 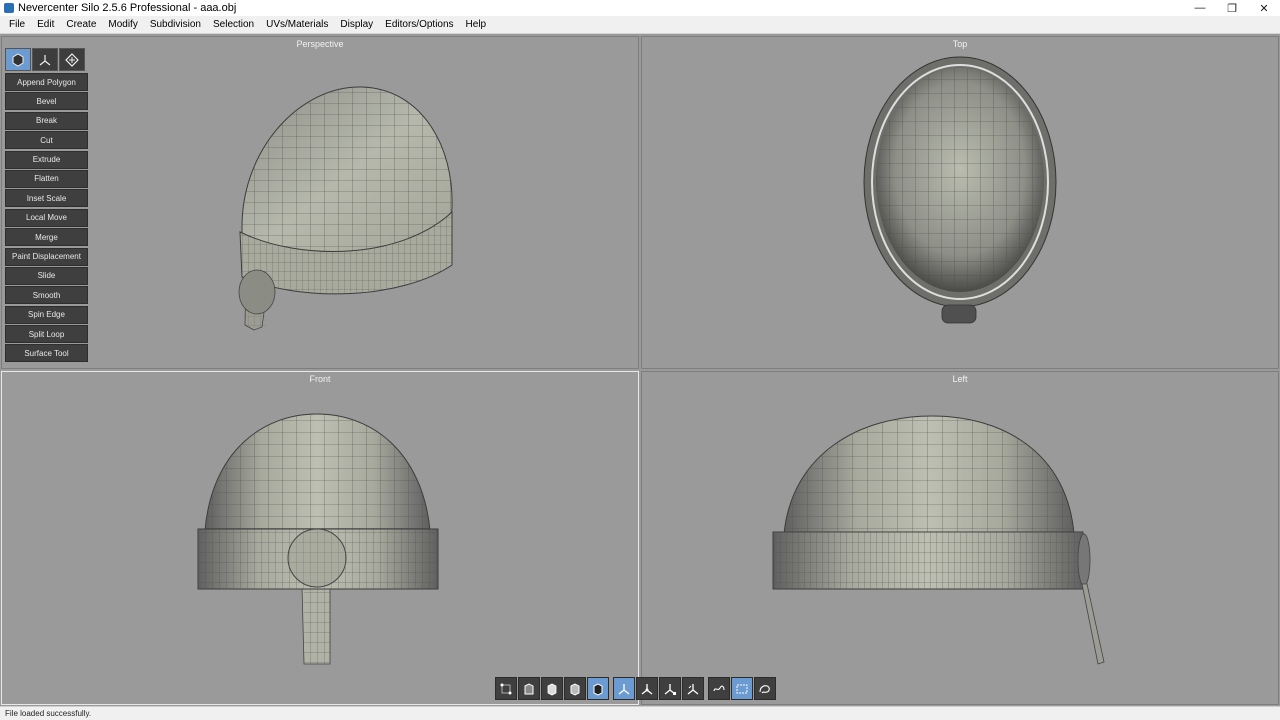 What do you see at coordinates (46, 237) in the screenshot?
I see `tool-merge: Merge` at bounding box center [46, 237].